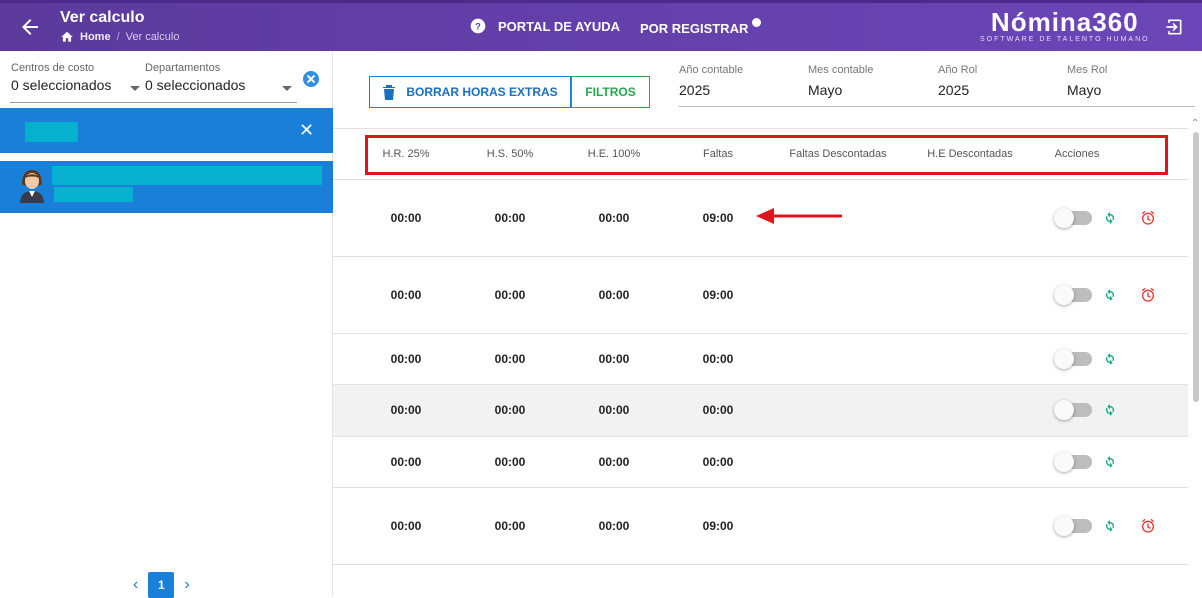  What do you see at coordinates (958, 70) in the screenshot?
I see `field-label: Año Rol` at bounding box center [958, 70].